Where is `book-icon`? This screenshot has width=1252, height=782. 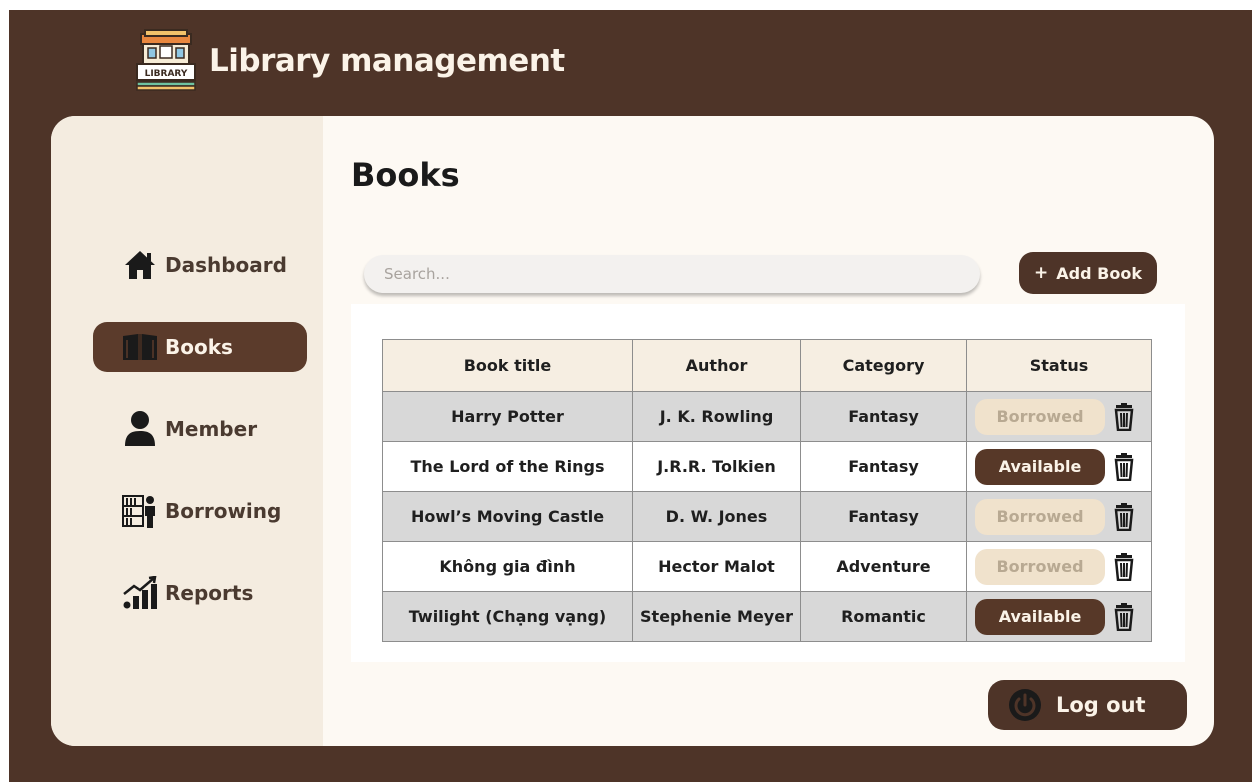 book-icon is located at coordinates (140, 347).